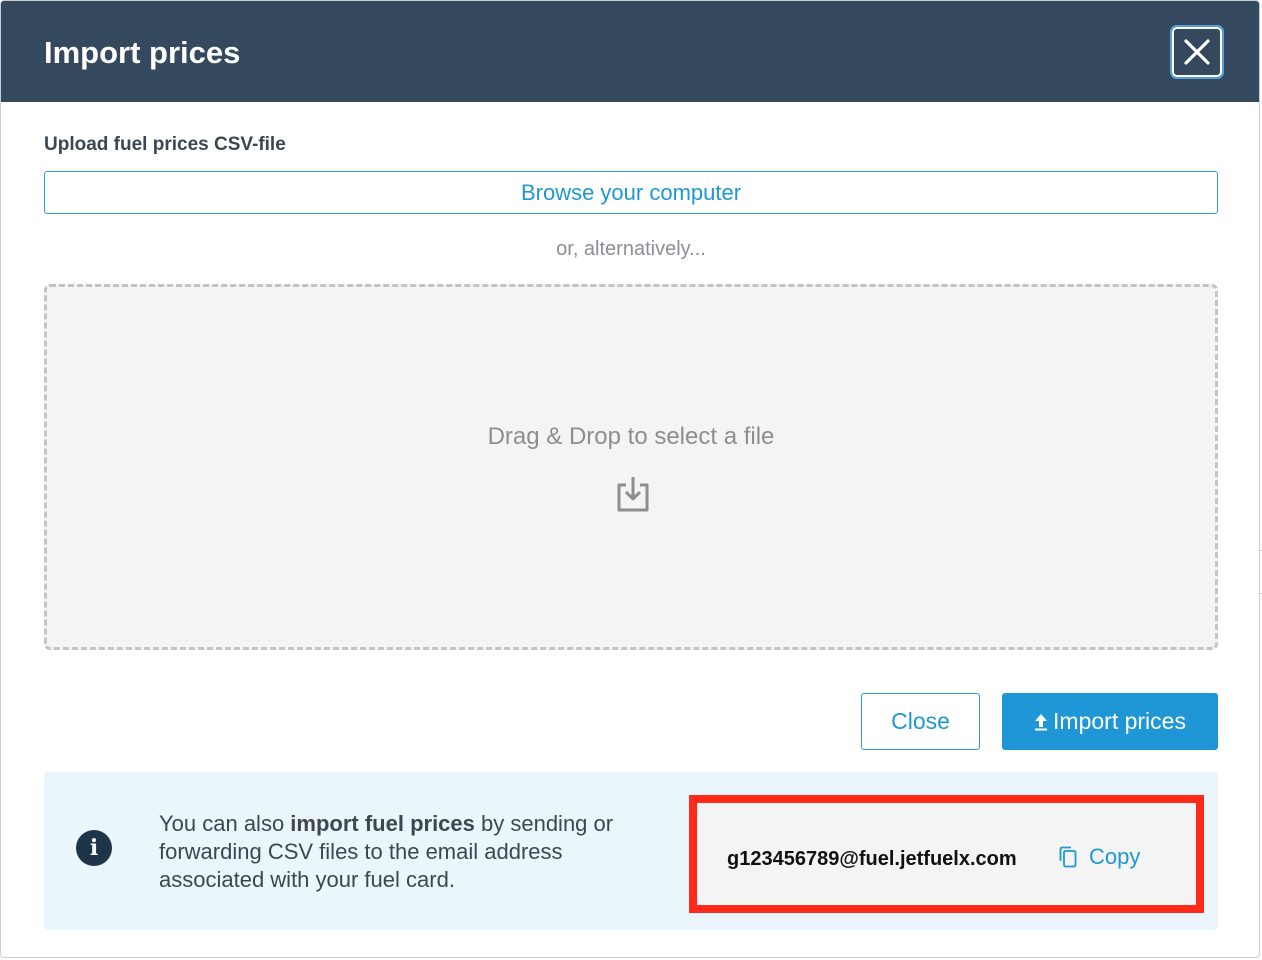  I want to click on modal-header: Import prices, so click(630, 51).